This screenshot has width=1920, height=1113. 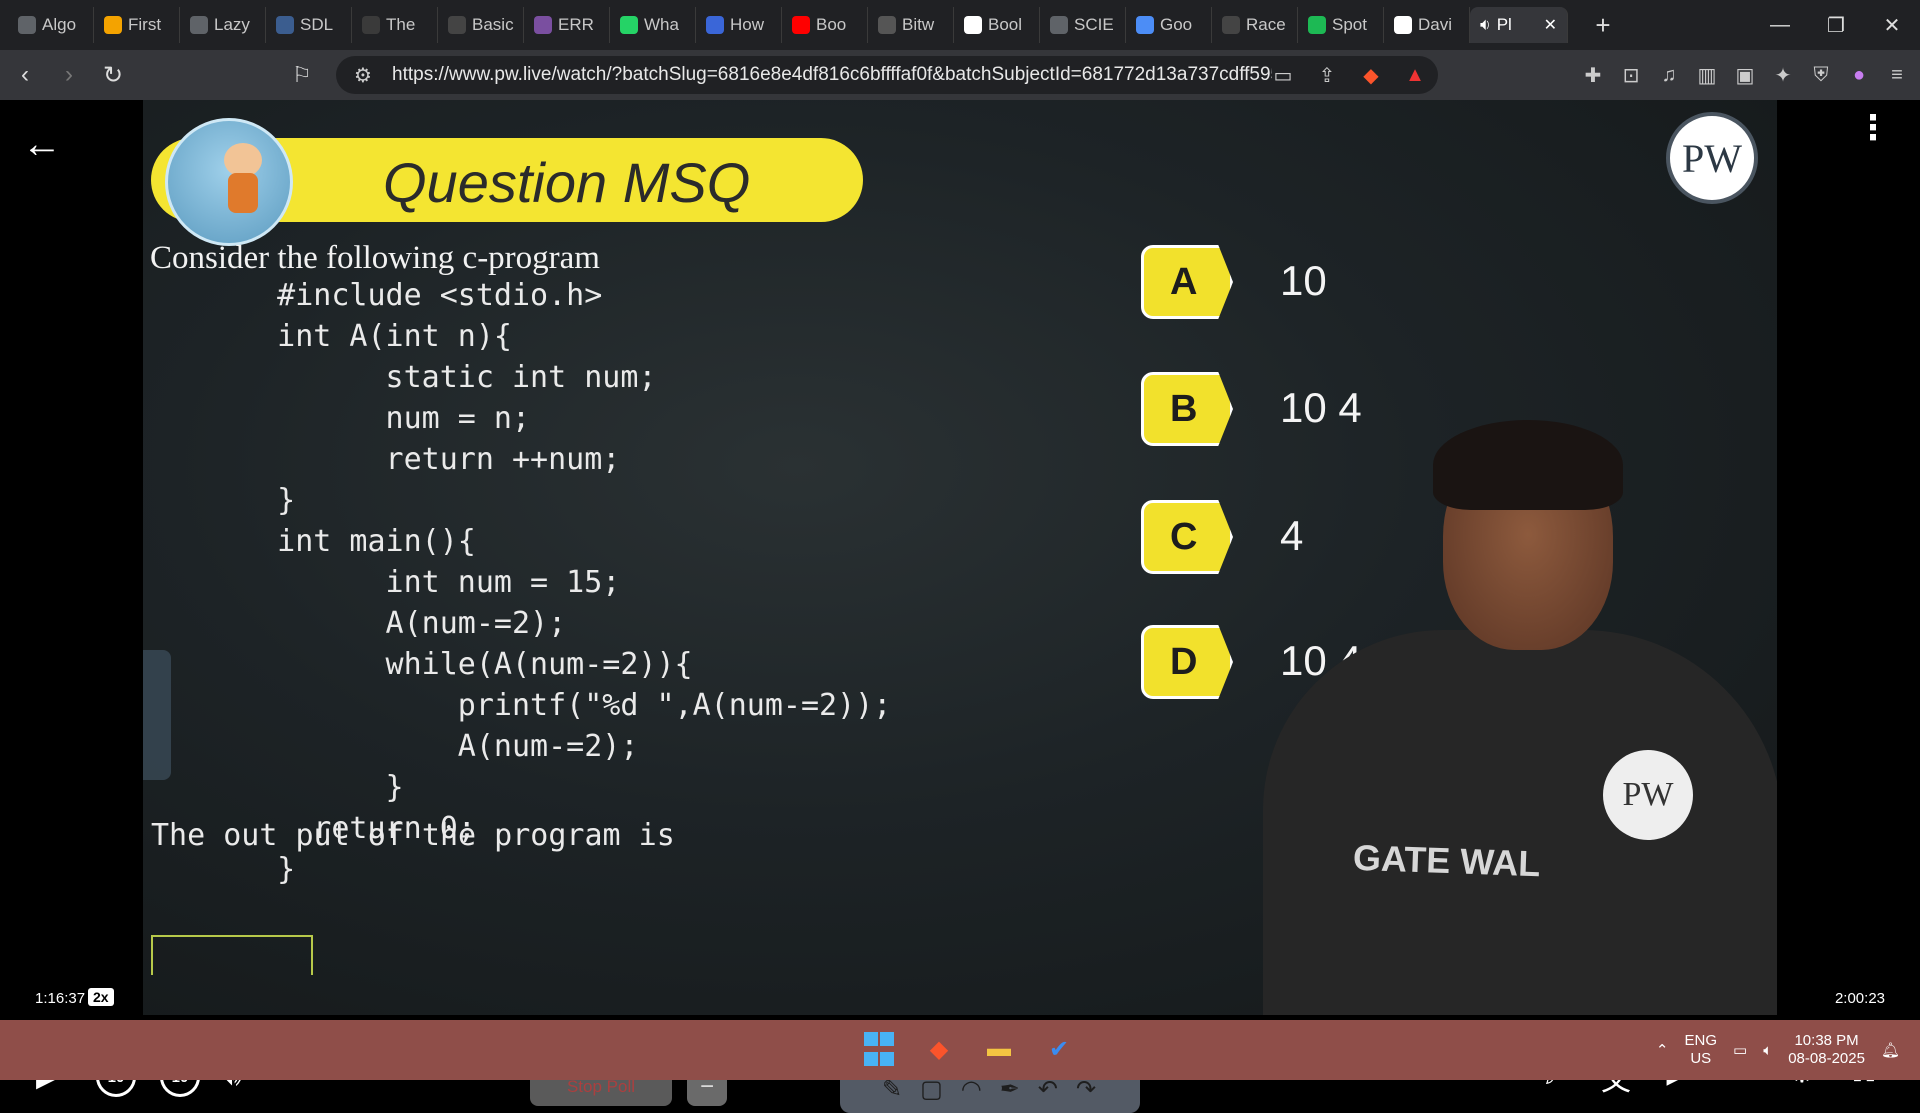 What do you see at coordinates (1897, 75) in the screenshot?
I see `menu-icon: ≡` at bounding box center [1897, 75].